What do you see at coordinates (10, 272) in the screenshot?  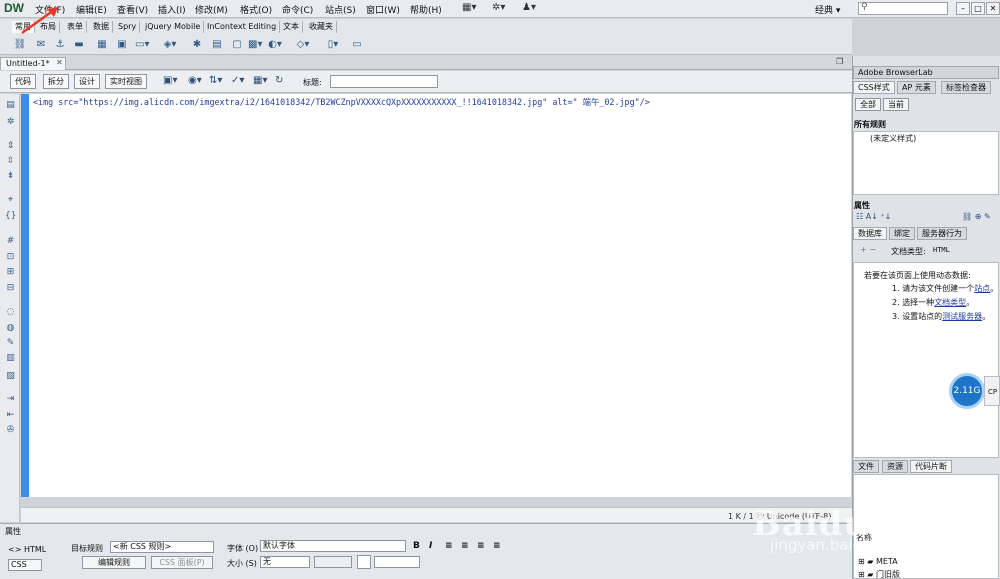 I see `syntax-error-icon: ⊞` at bounding box center [10, 272].